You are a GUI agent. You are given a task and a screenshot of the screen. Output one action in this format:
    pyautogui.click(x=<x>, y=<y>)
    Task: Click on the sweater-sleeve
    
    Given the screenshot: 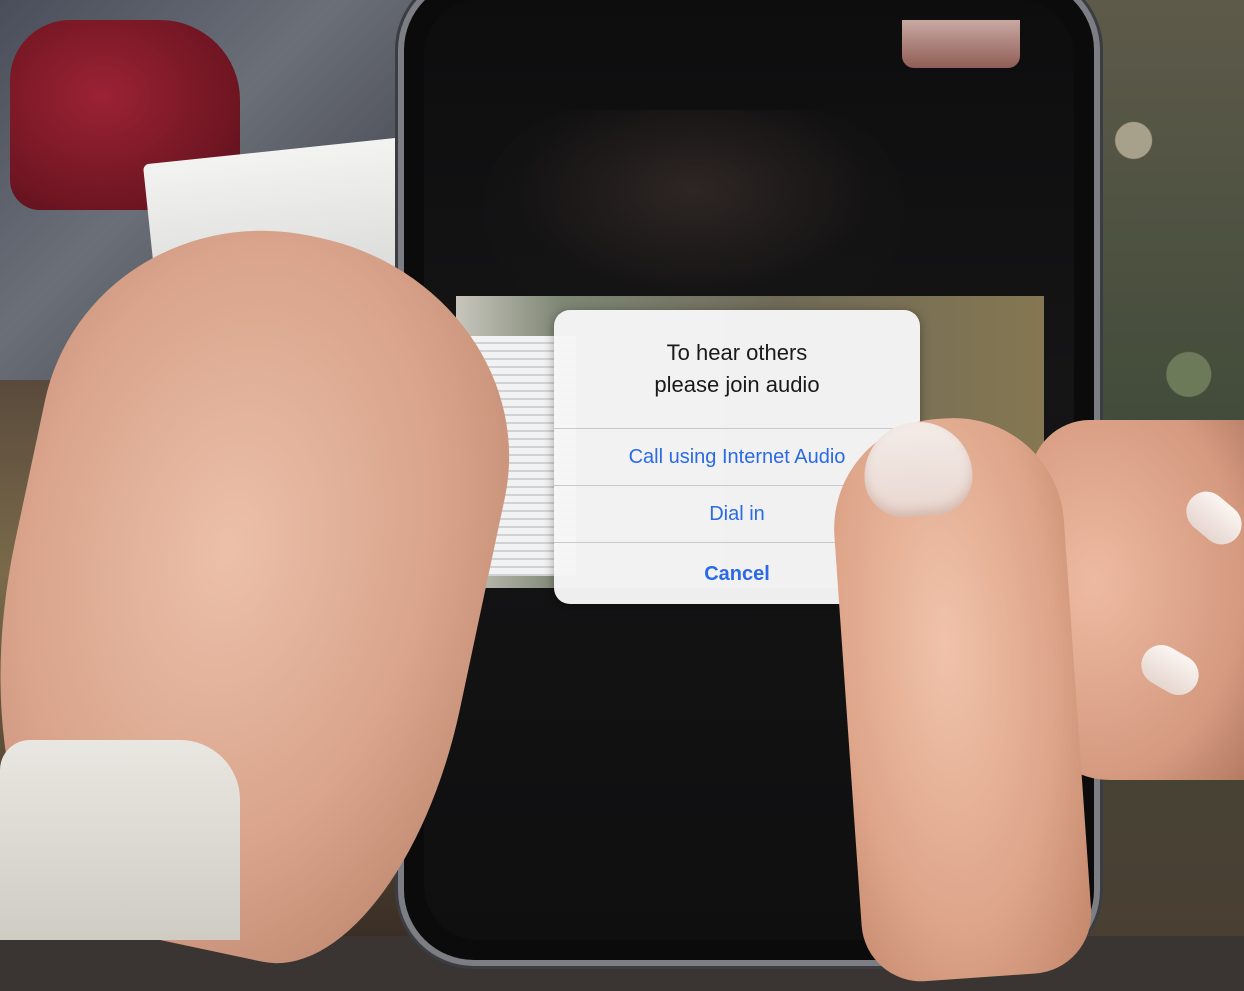 What is the action you would take?
    pyautogui.click(x=120, y=840)
    